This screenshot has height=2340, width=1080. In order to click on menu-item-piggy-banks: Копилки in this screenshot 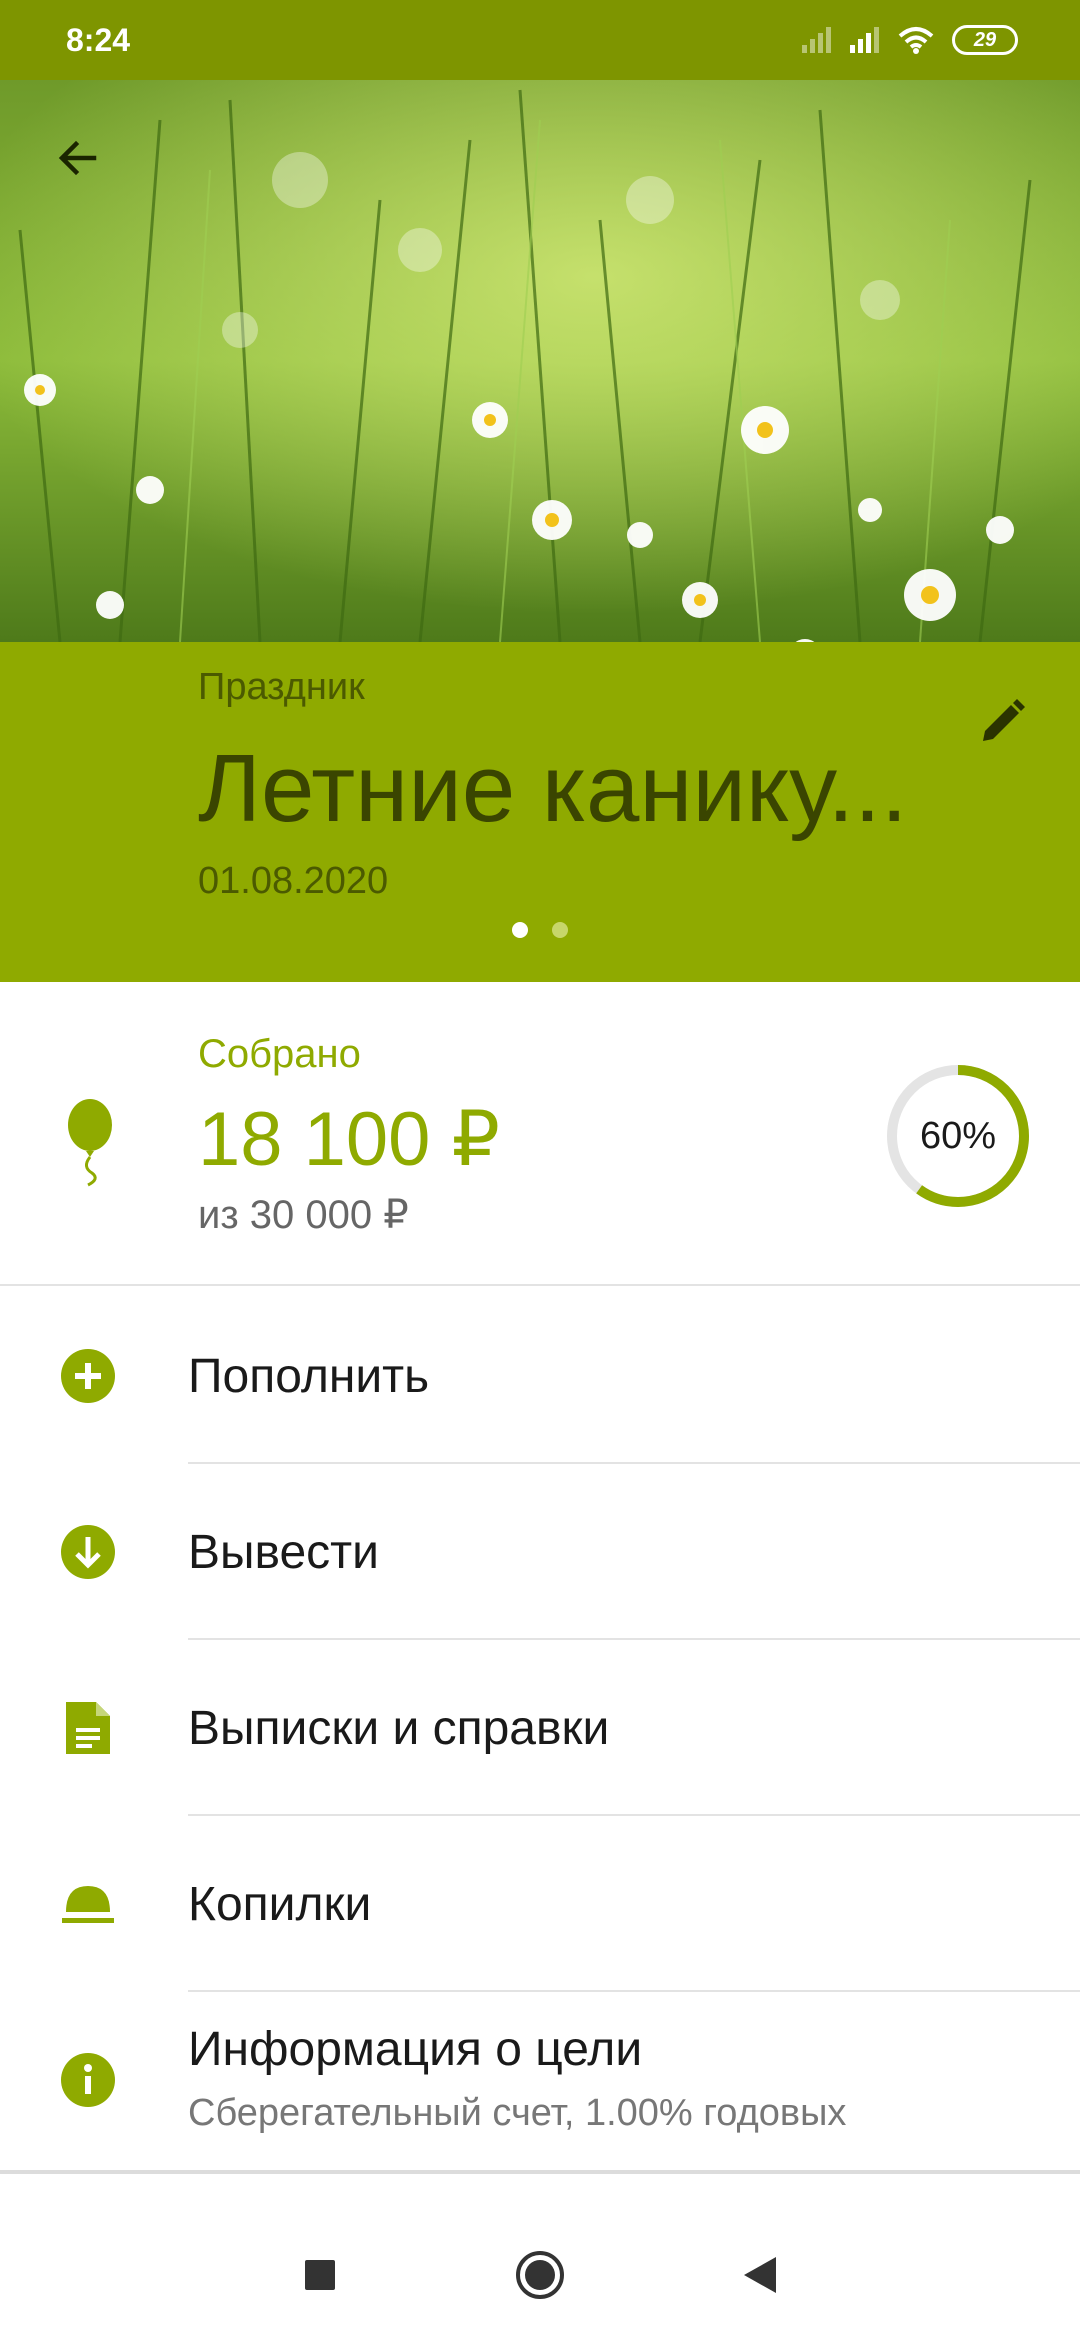, I will do `click(540, 1904)`.